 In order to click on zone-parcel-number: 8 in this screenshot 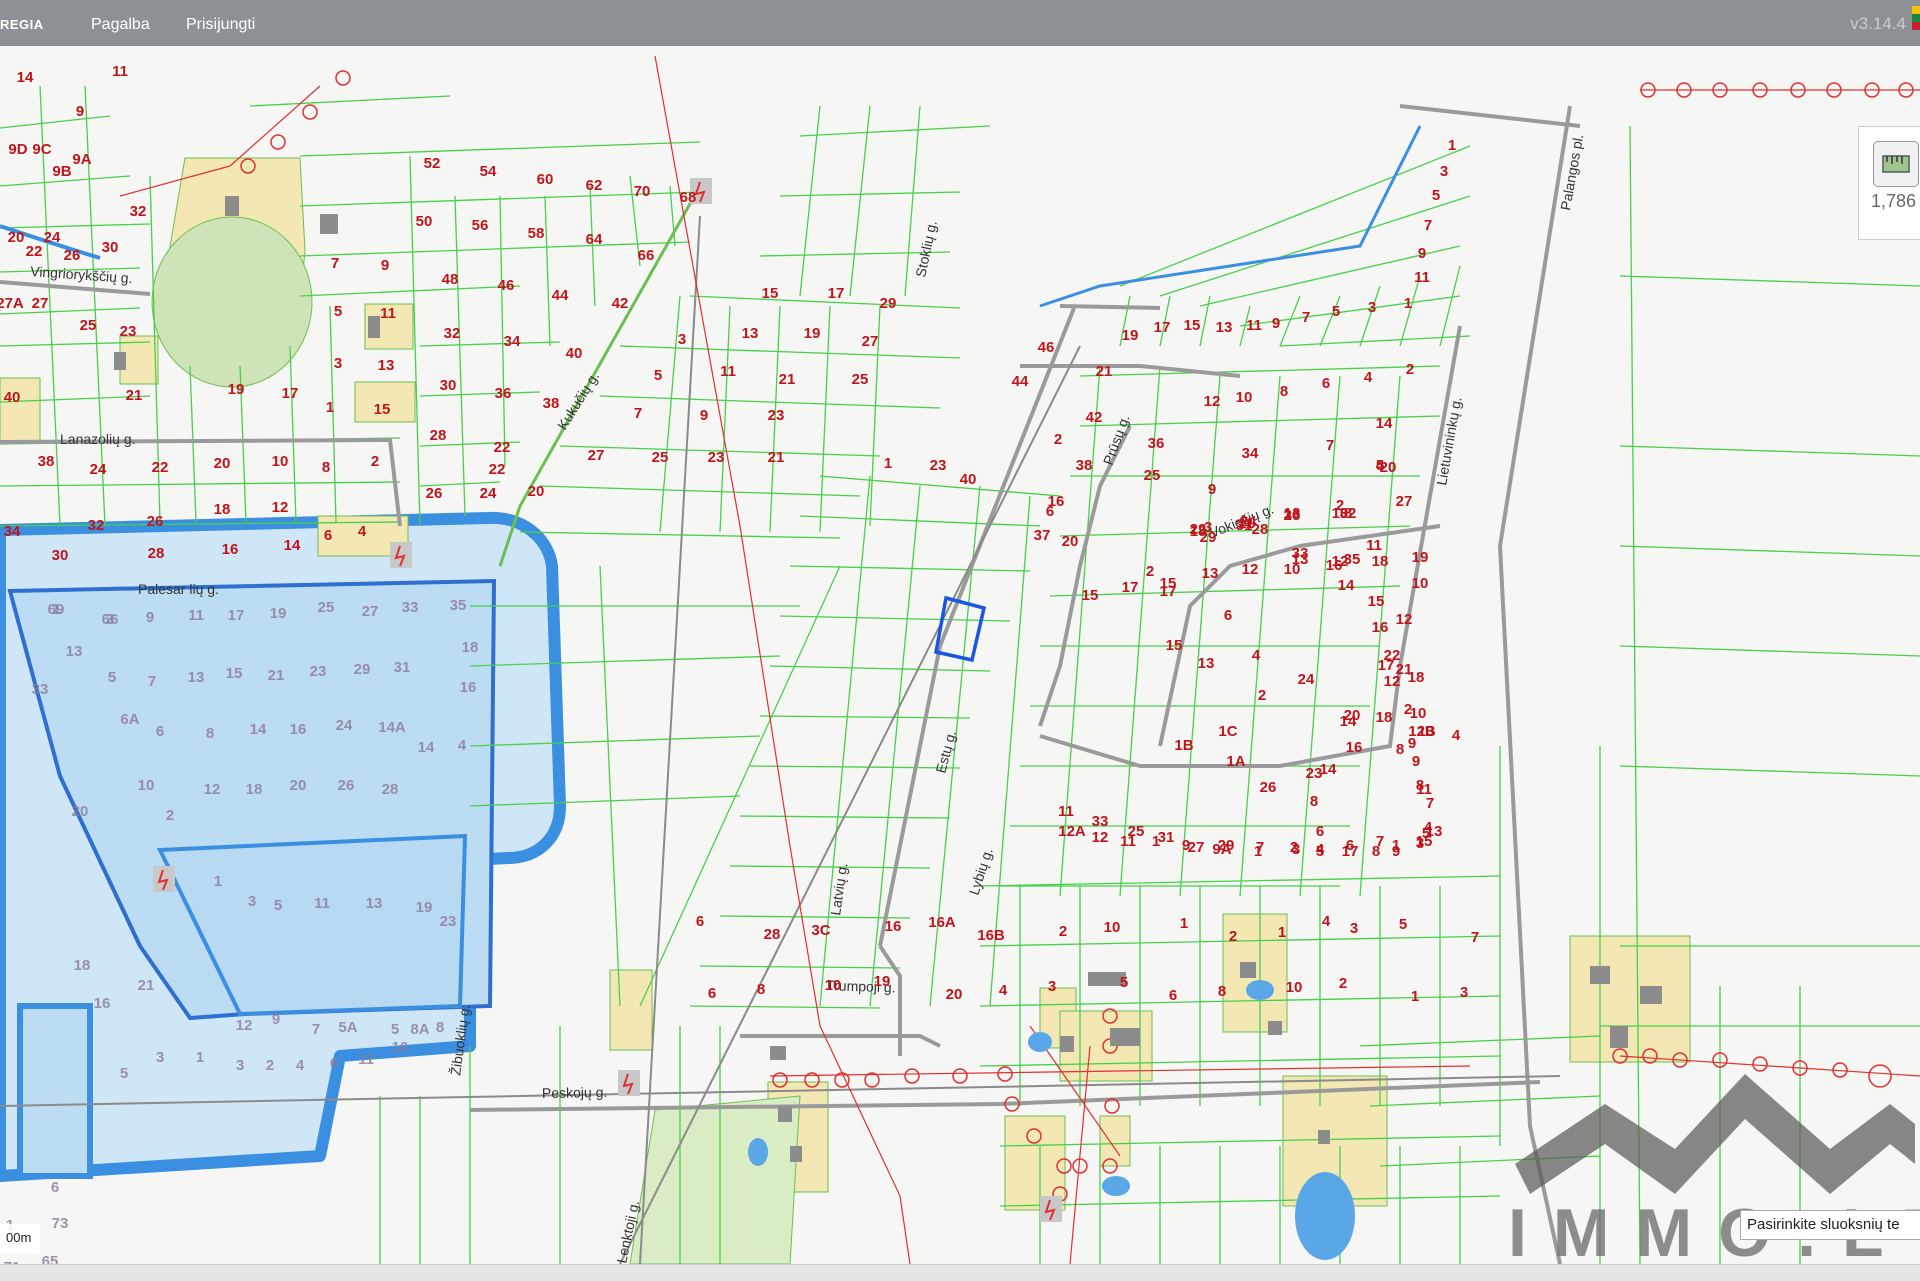, I will do `click(210, 733)`.